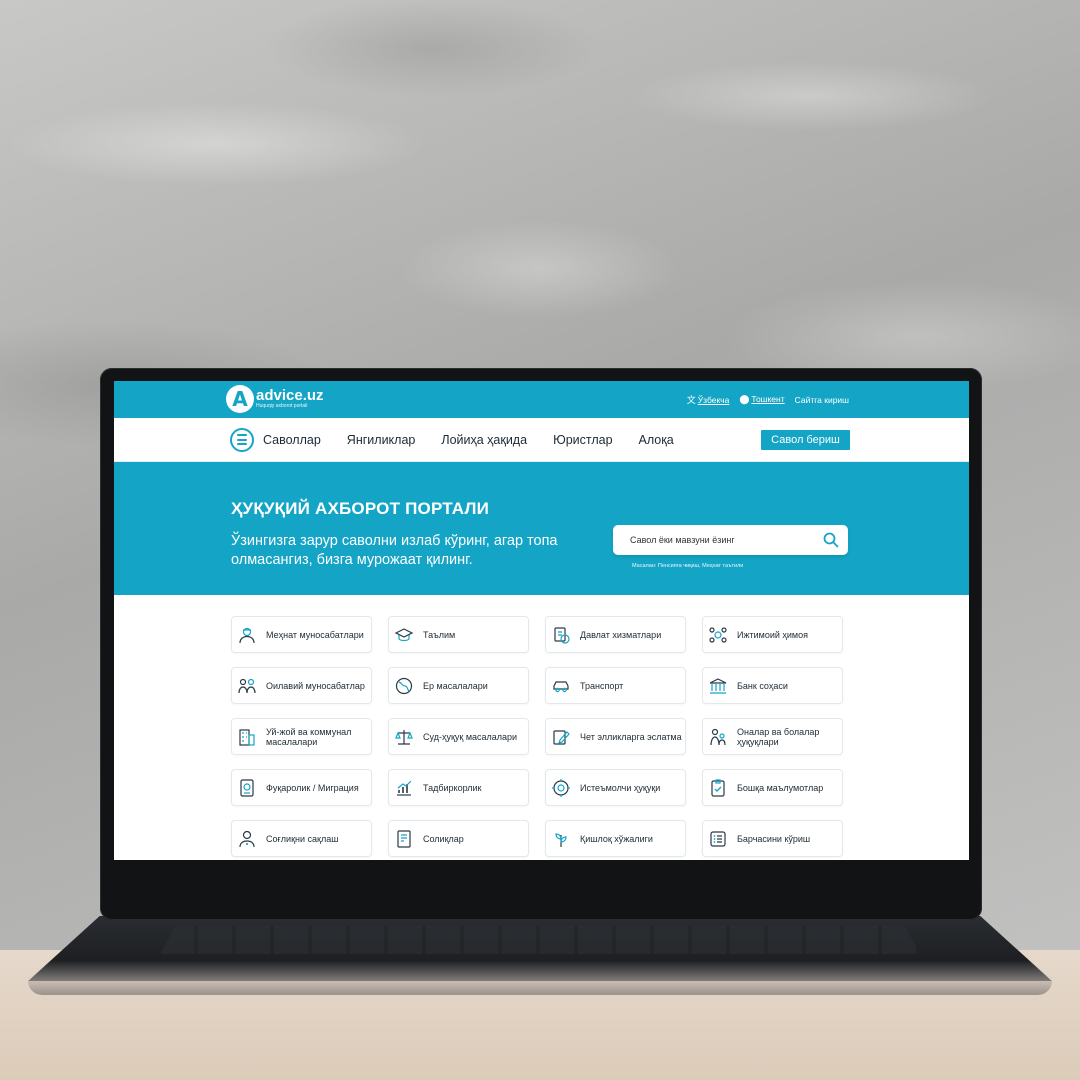  I want to click on translate-icon: 文, so click(691, 400).